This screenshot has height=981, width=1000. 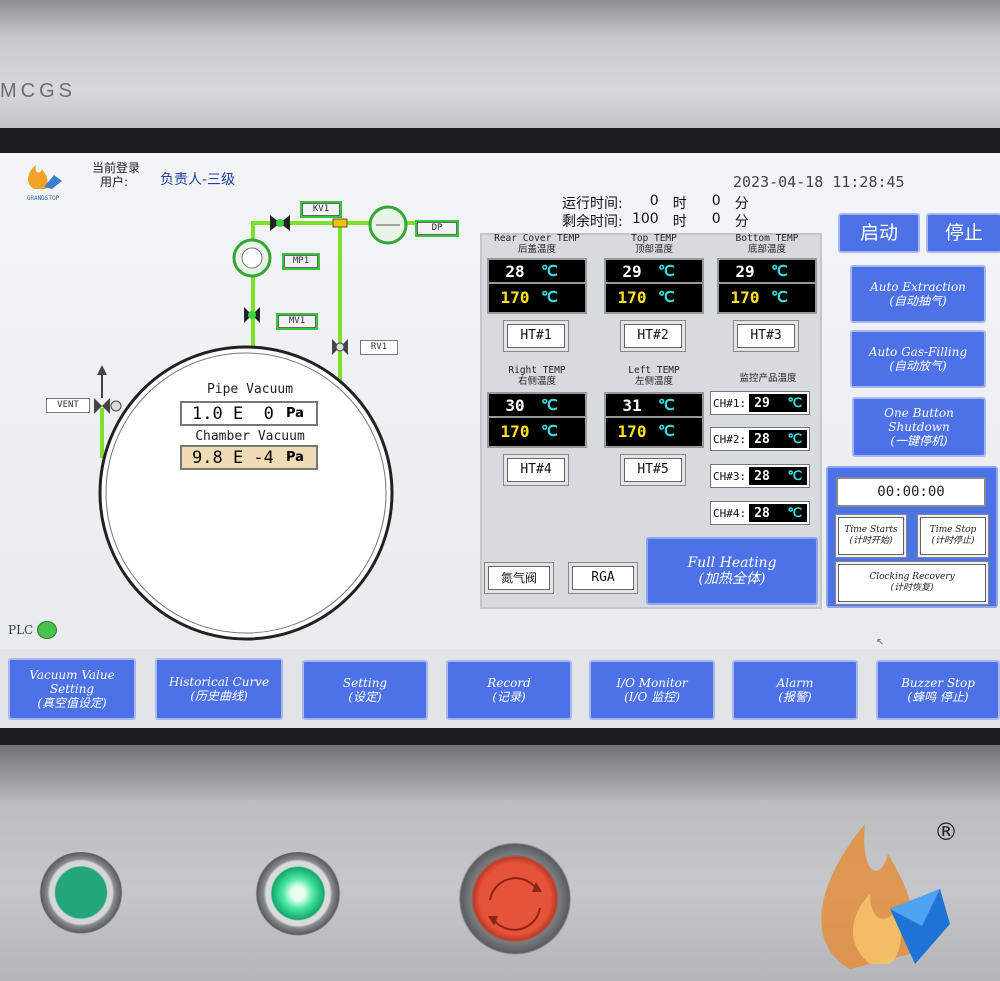 I want to click on pipe-vacuum-value: 1.0 E 0, so click(x=233, y=413).